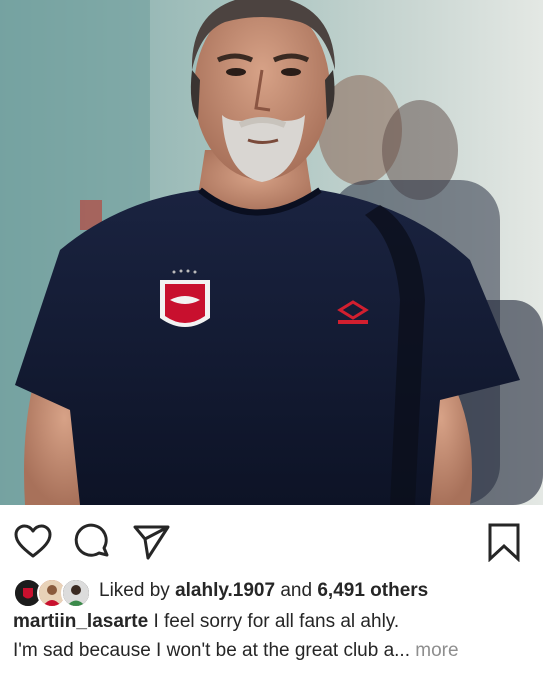 The image size is (543, 674). What do you see at coordinates (53, 592) in the screenshot?
I see `liker-avatars` at bounding box center [53, 592].